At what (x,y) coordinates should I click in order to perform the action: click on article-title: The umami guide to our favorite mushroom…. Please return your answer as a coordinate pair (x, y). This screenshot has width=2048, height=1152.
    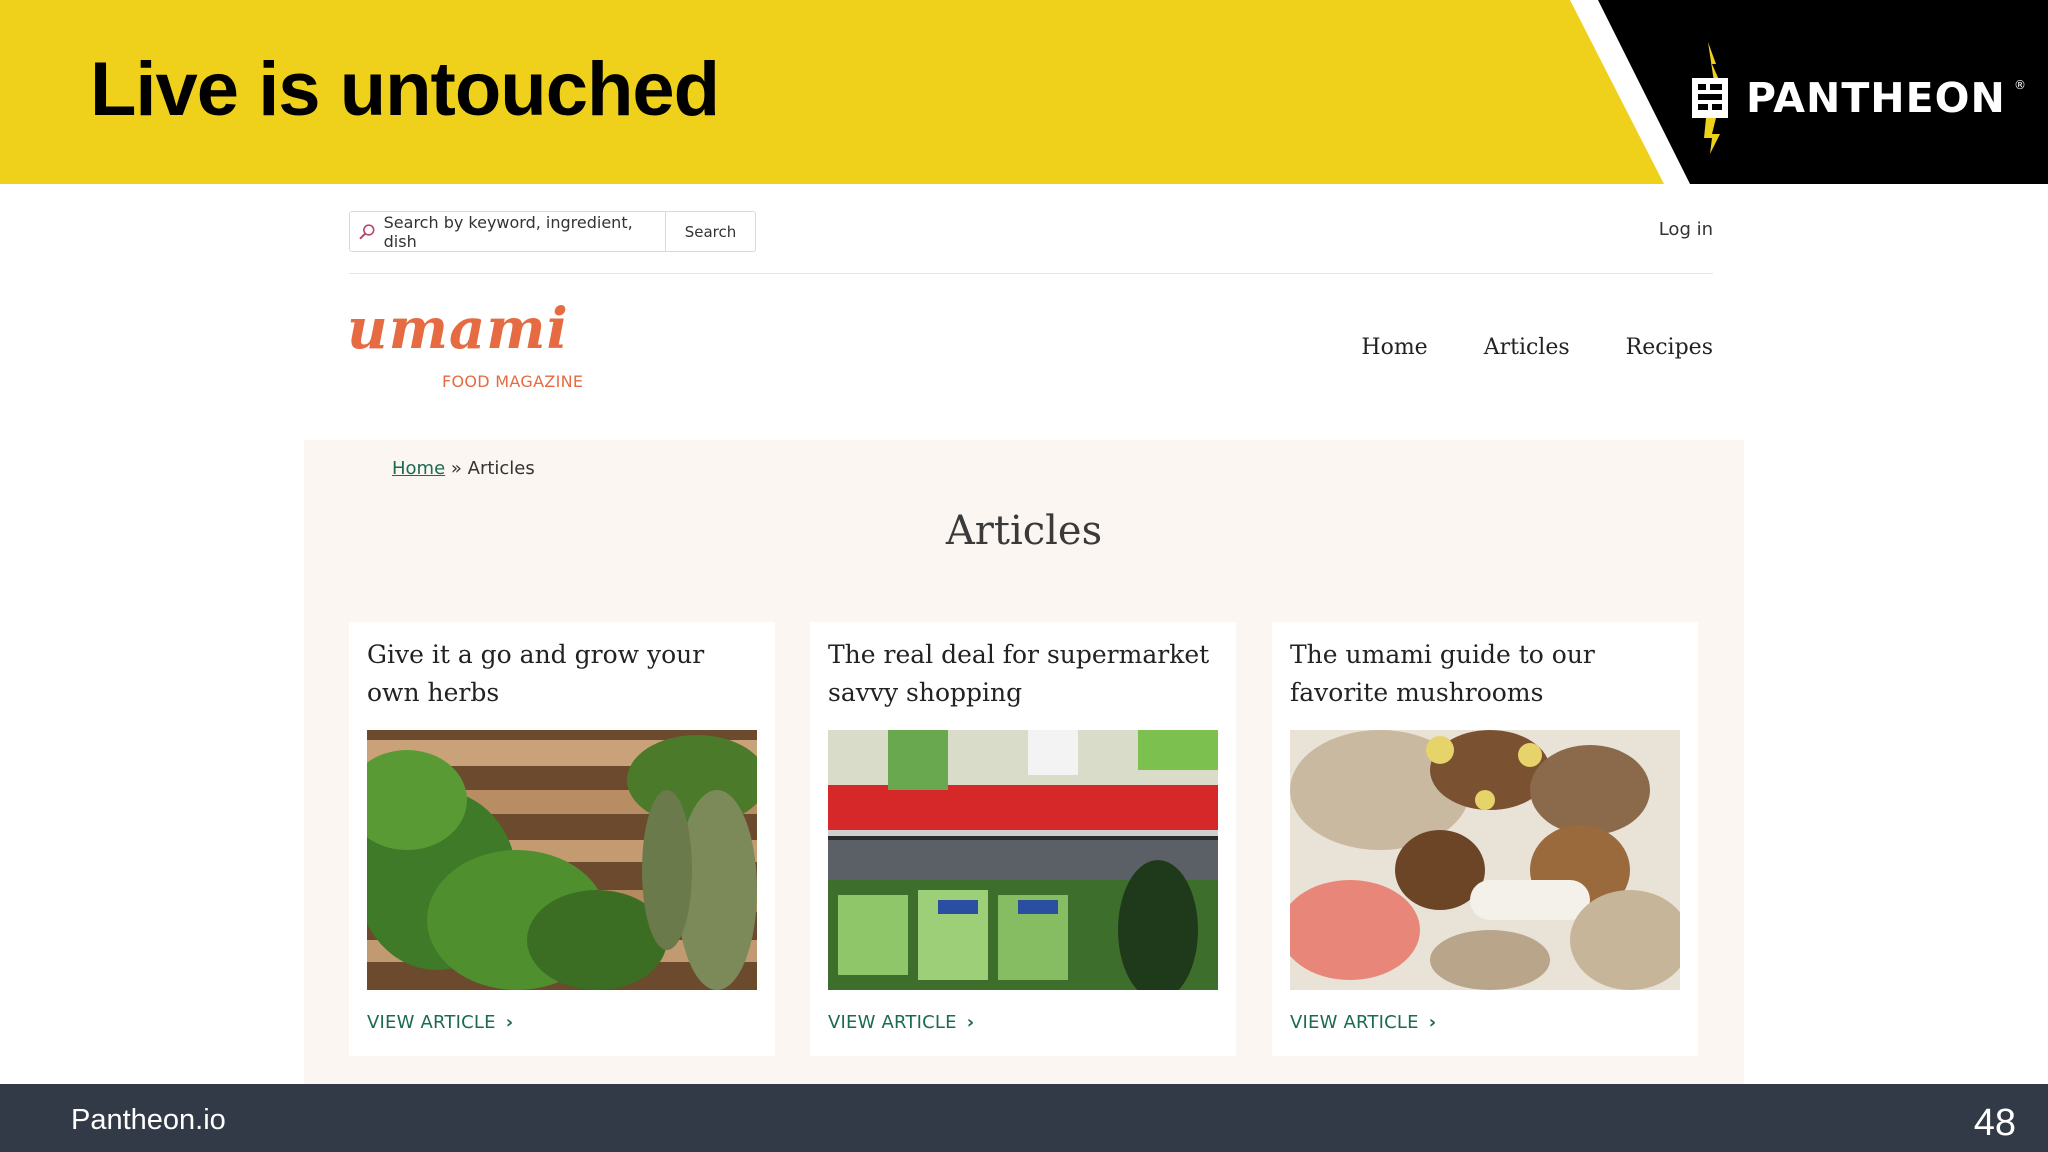
    Looking at the image, I should click on (1485, 674).